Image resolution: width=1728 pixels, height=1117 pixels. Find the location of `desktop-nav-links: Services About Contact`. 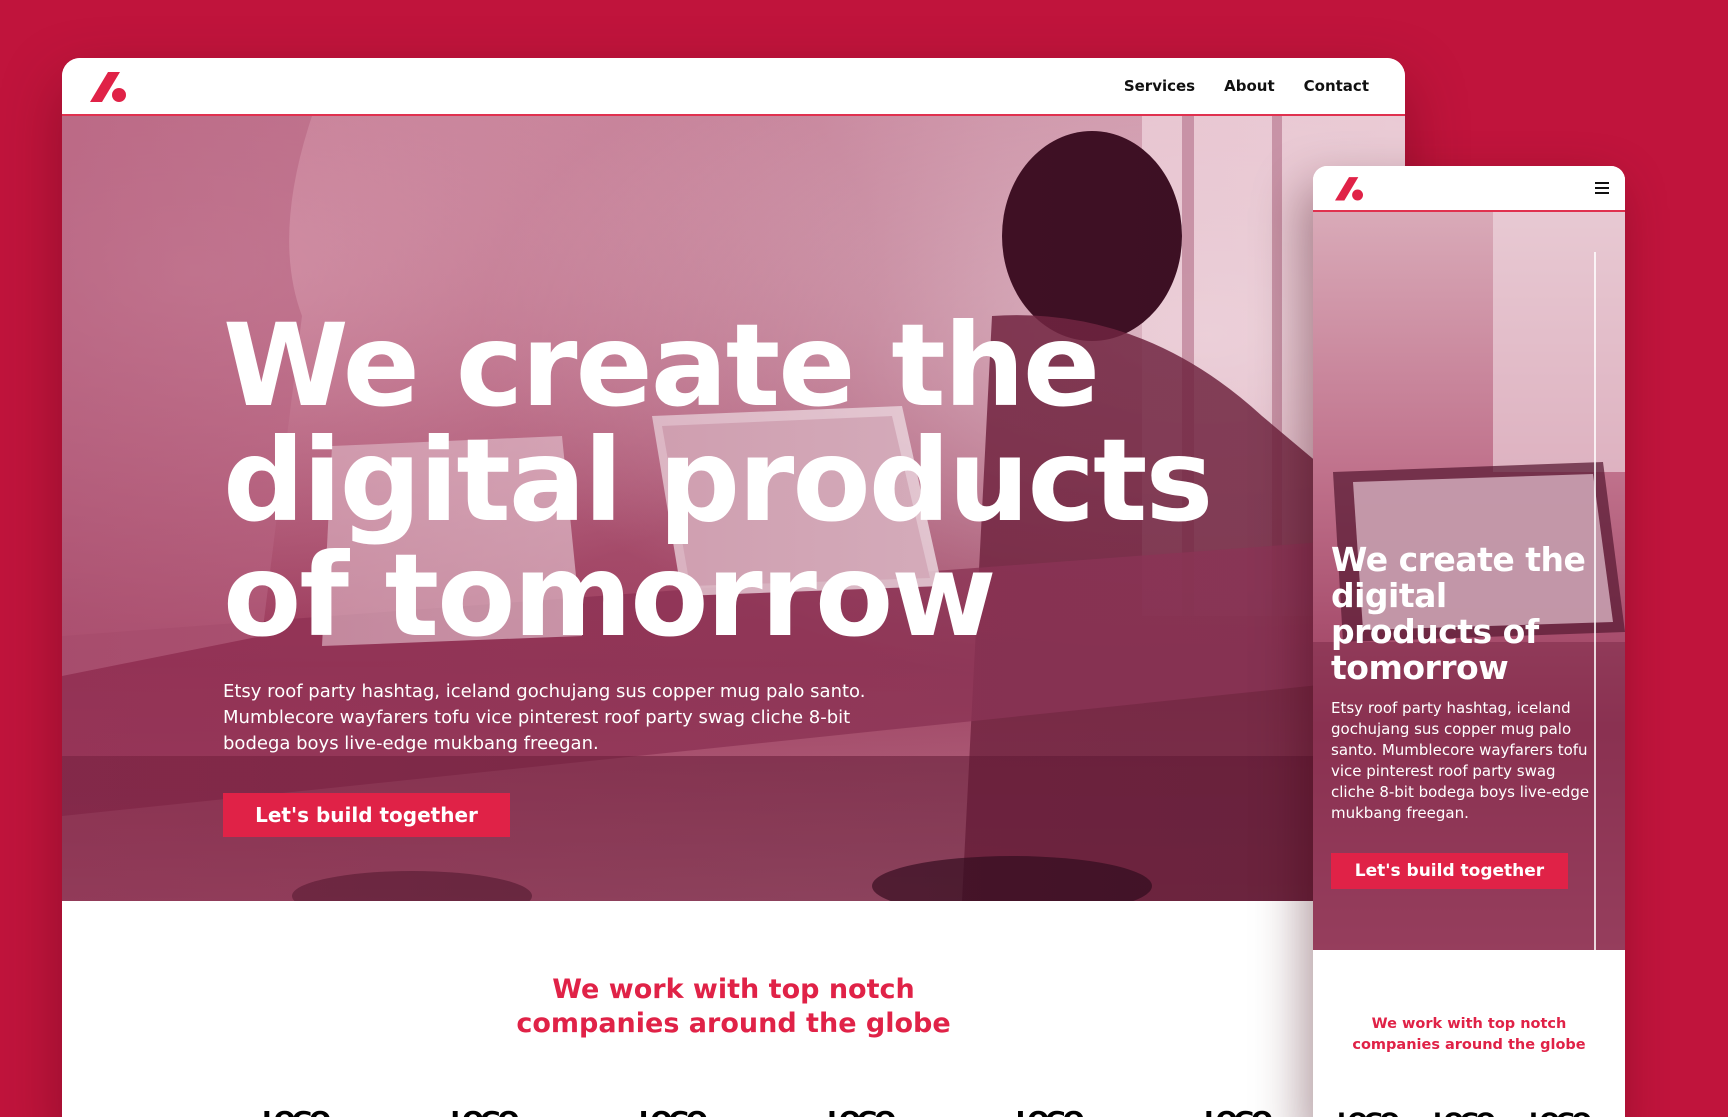

desktop-nav-links: Services About Contact is located at coordinates (1246, 86).